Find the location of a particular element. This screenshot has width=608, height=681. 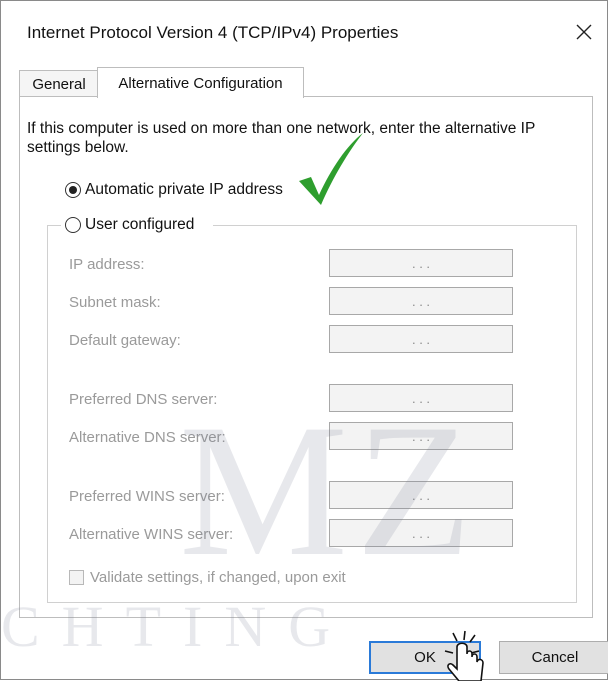

tab-alternative-configuration-label: Alternative Configuration is located at coordinates (200, 83).